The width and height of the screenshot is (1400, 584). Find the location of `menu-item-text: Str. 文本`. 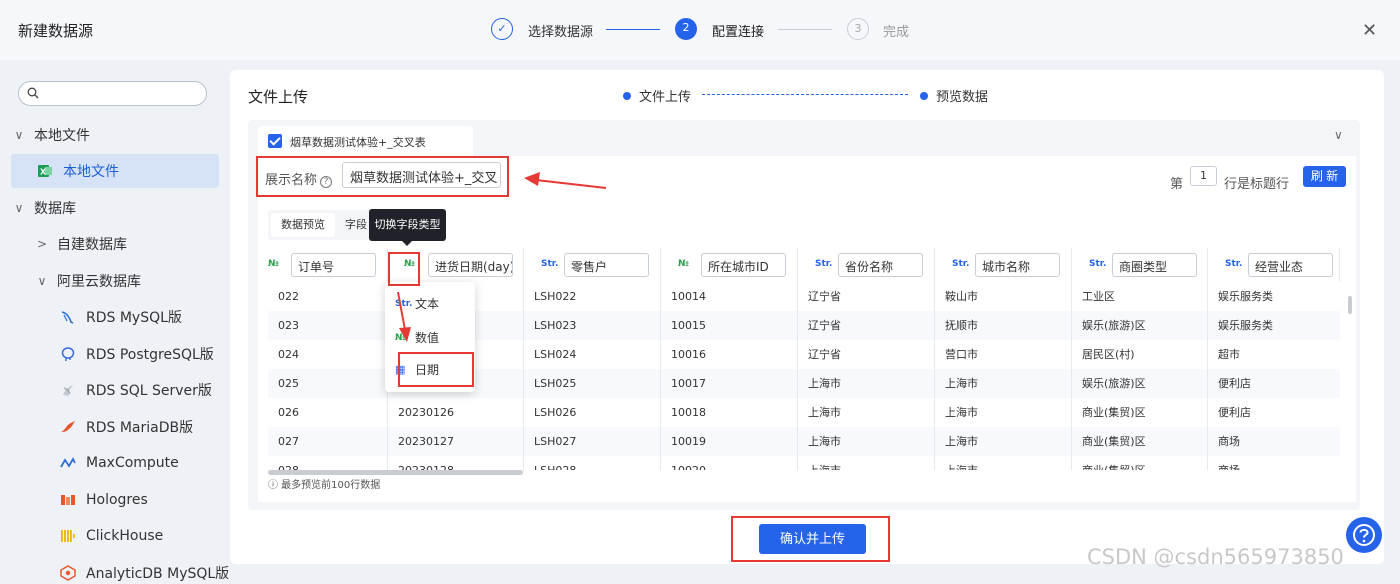

menu-item-text: Str. 文本 is located at coordinates (430, 304).